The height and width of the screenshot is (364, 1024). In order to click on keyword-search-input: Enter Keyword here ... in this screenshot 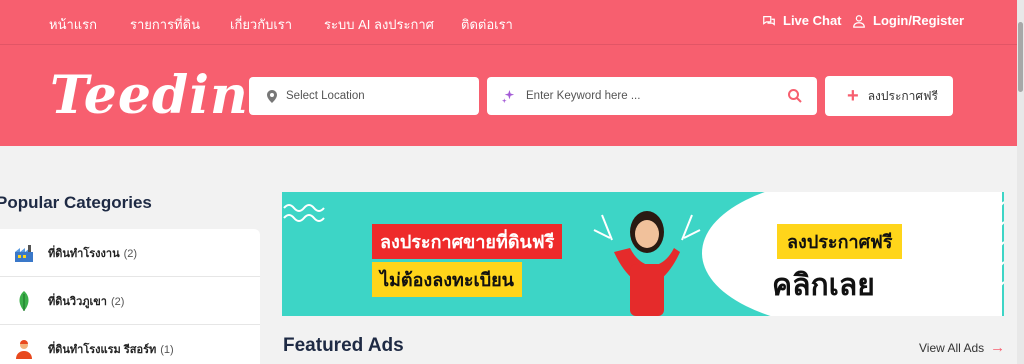, I will do `click(652, 96)`.